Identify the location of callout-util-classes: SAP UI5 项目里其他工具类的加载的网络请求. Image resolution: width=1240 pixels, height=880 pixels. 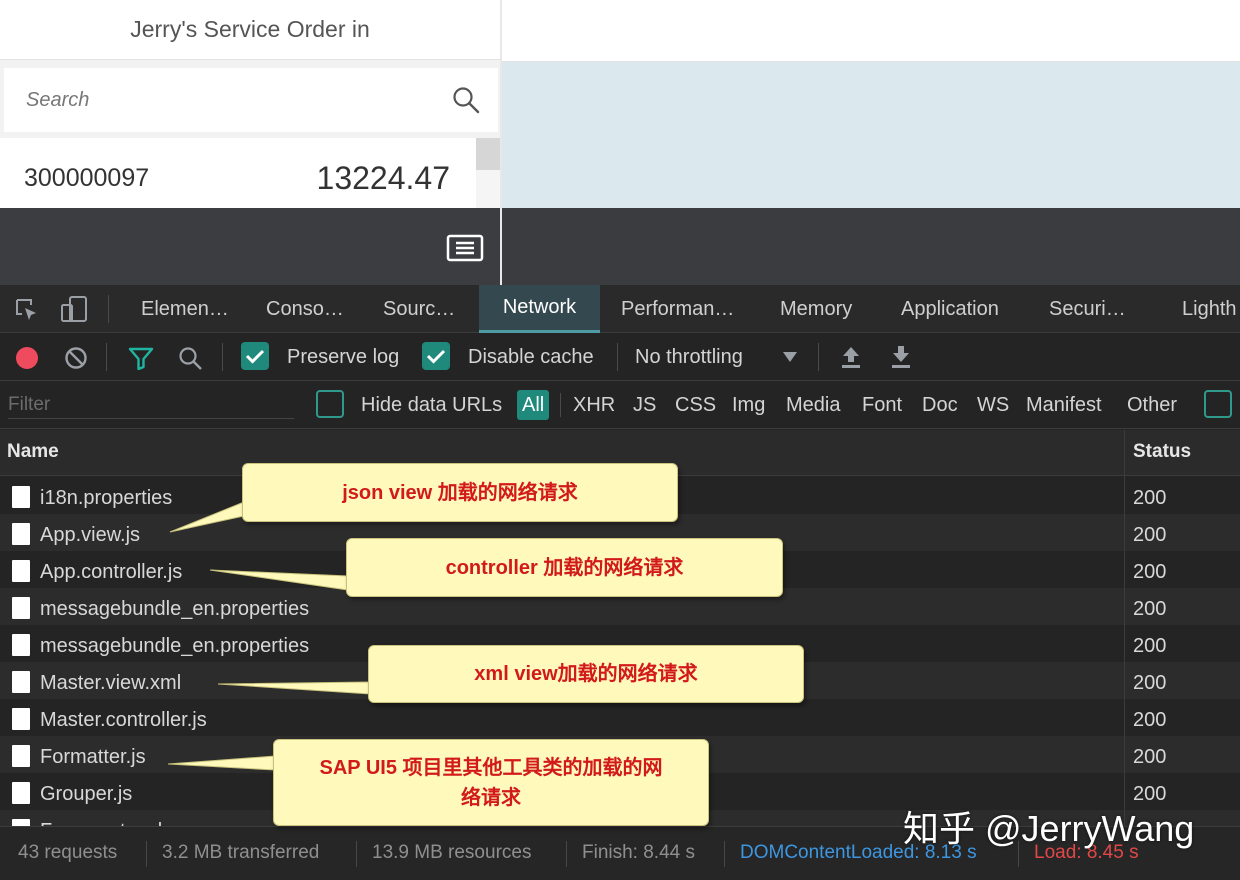
(491, 782).